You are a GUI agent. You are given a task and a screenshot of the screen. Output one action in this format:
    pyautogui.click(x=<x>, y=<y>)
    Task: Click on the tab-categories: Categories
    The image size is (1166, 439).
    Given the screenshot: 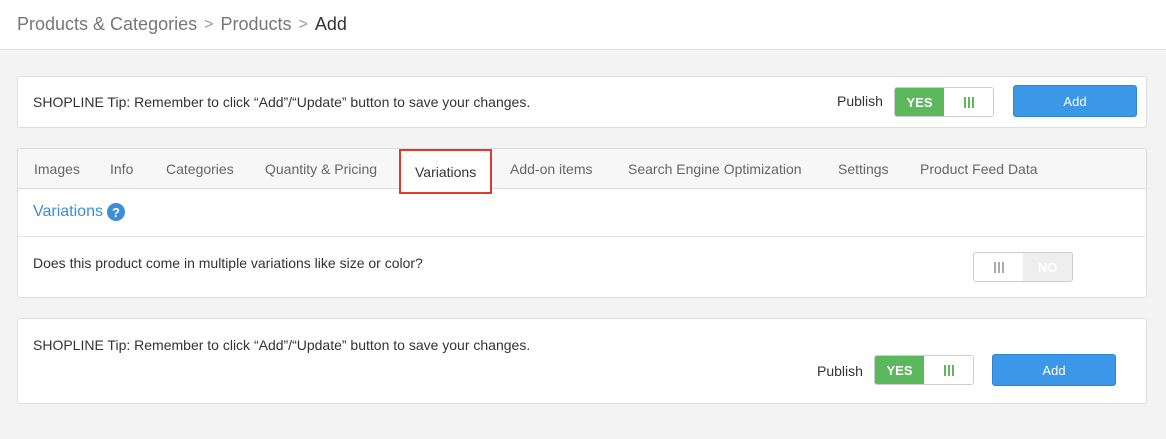 What is the action you would take?
    pyautogui.click(x=200, y=169)
    